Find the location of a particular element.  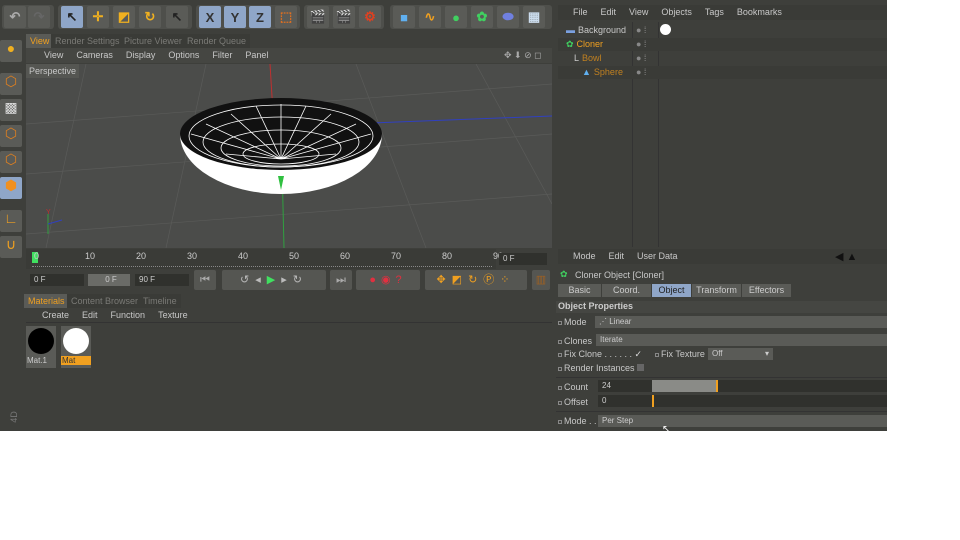

spline-icon: ∿ is located at coordinates (430, 17).